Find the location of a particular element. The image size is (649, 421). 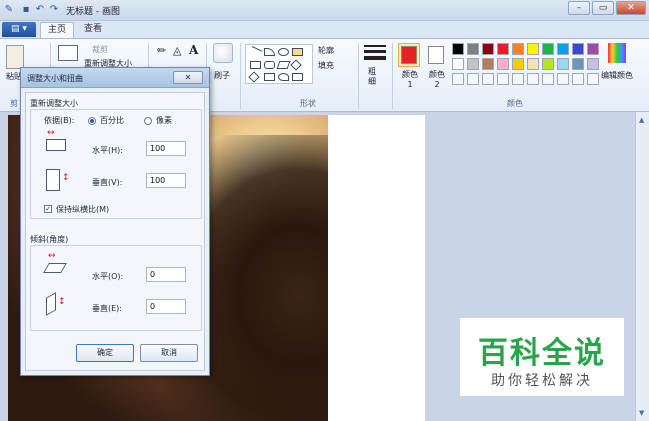

dialog-title: 调整大小和扭曲 is located at coordinates (55, 78).